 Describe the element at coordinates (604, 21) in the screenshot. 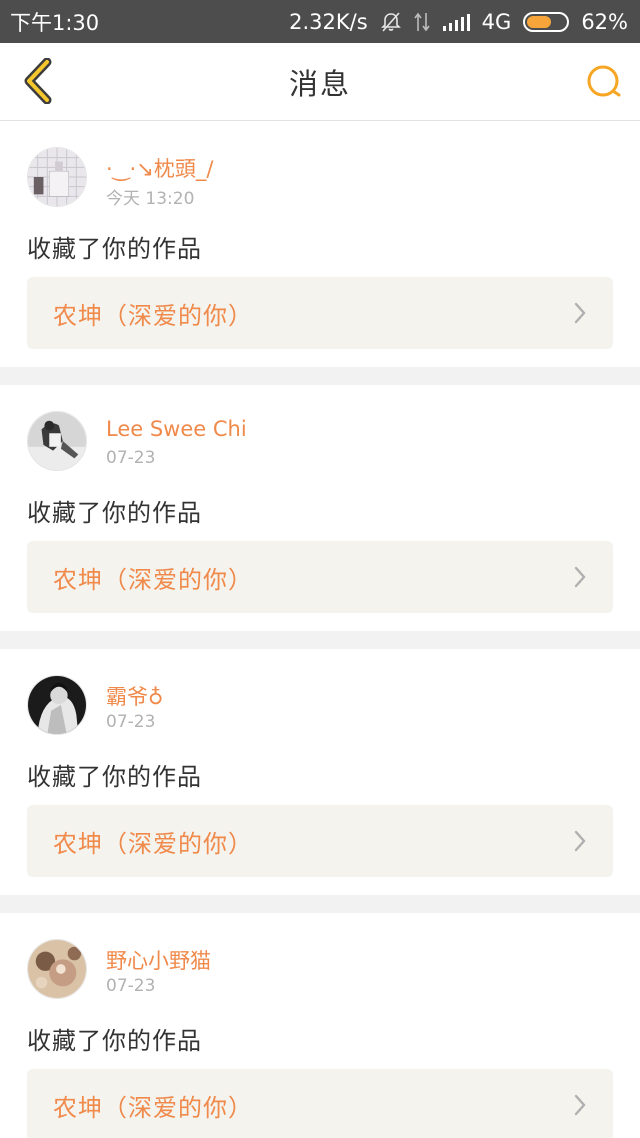

I see `battery-percent: 62%` at that location.